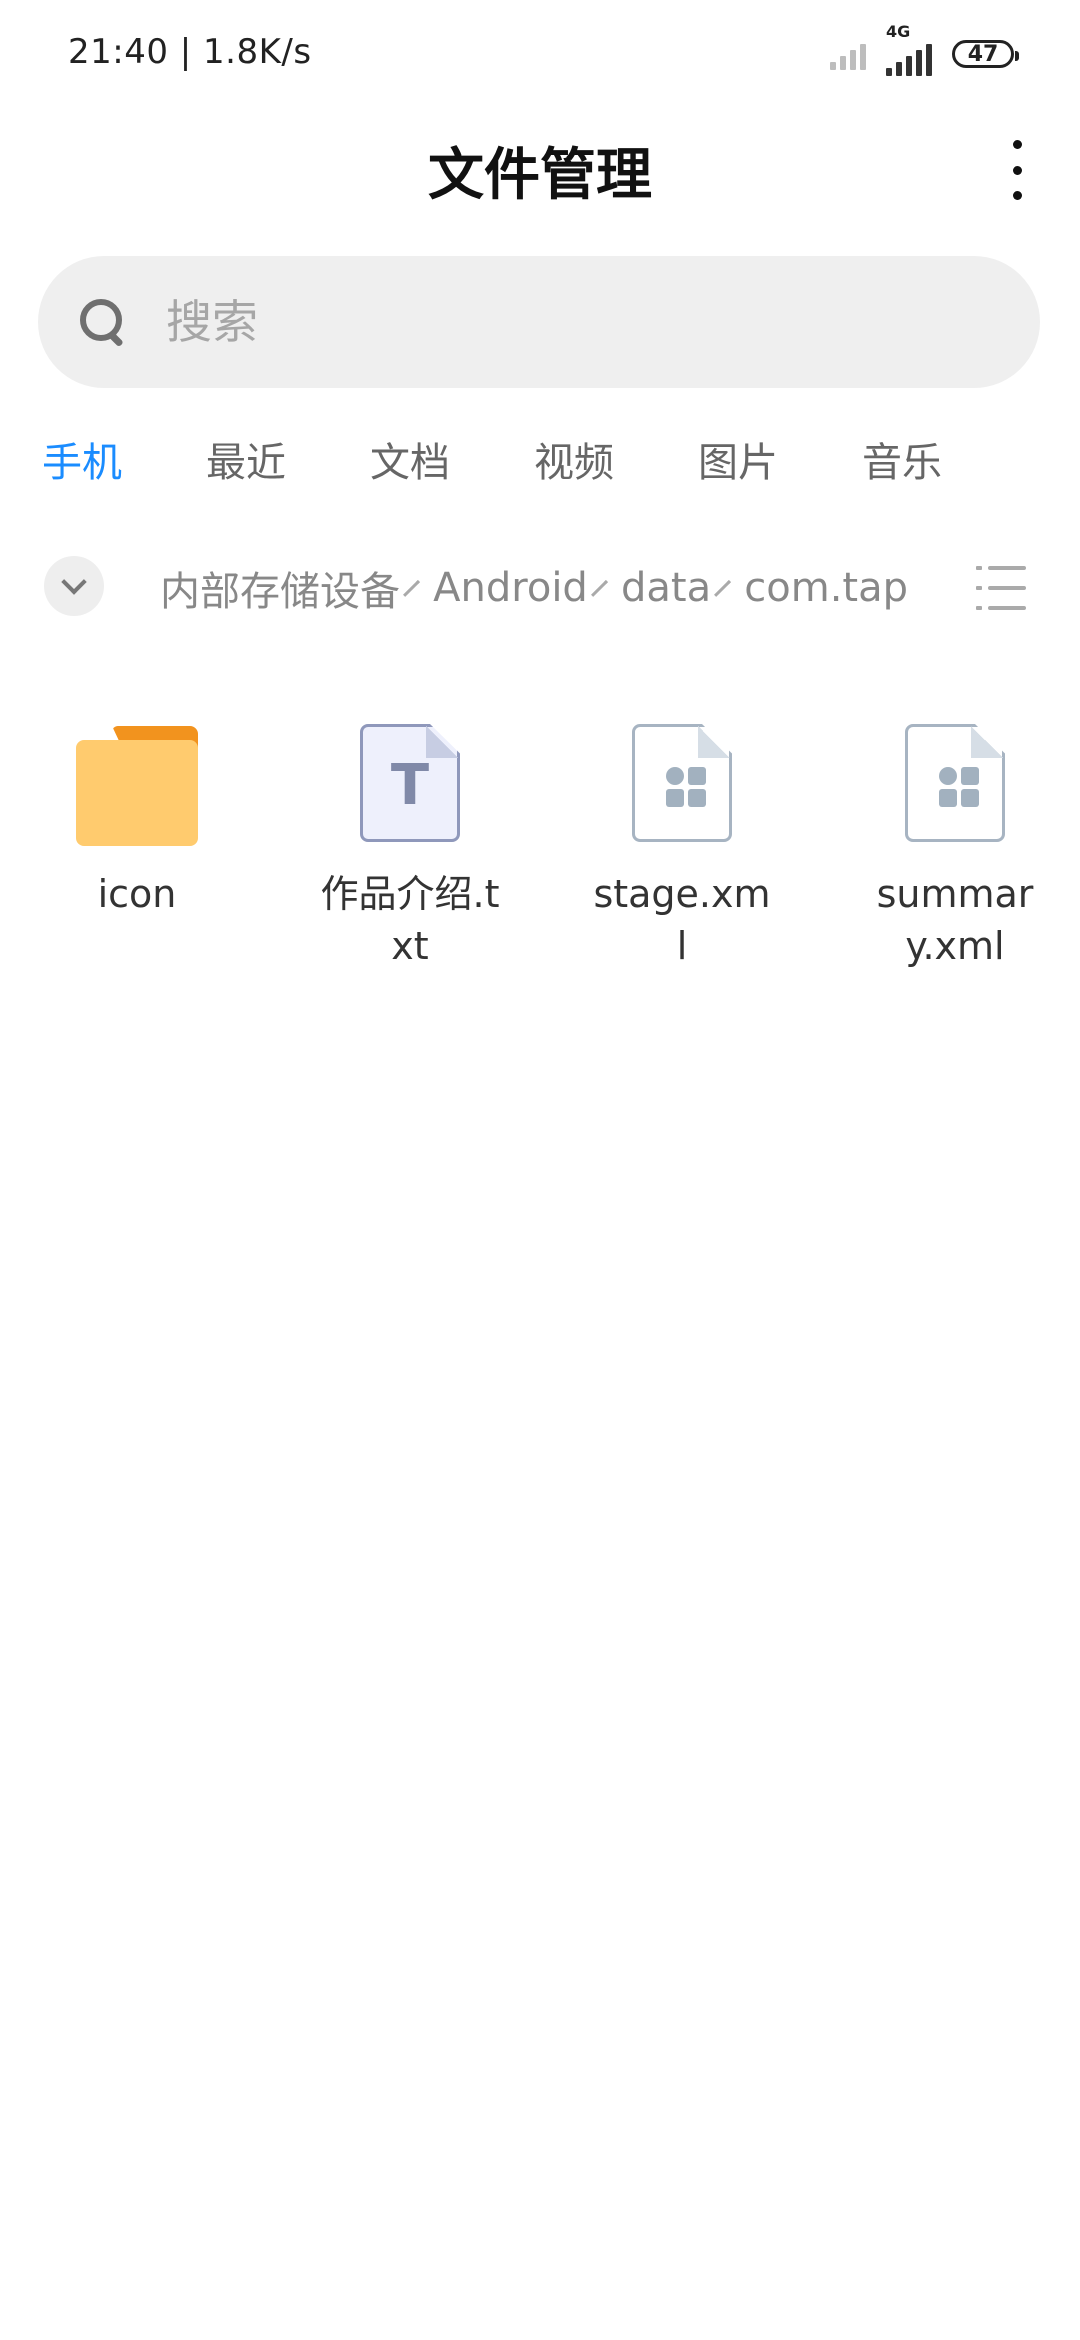 This screenshot has width=1080, height=2340. I want to click on search-bar, so click(539, 322).